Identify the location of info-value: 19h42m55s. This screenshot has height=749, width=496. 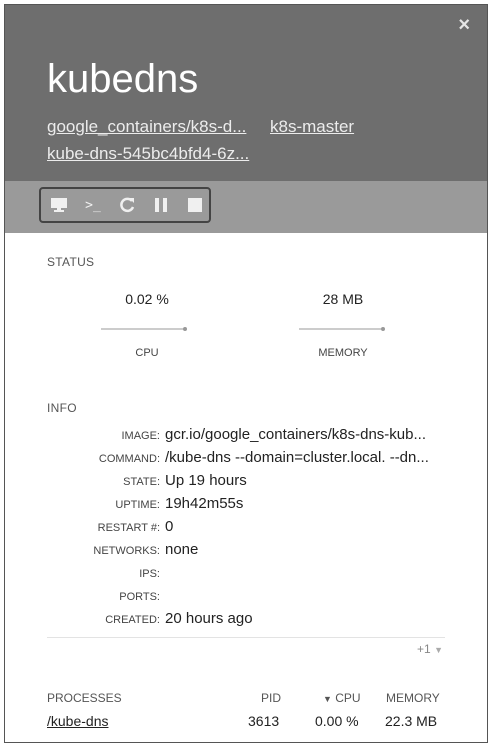
(204, 503).